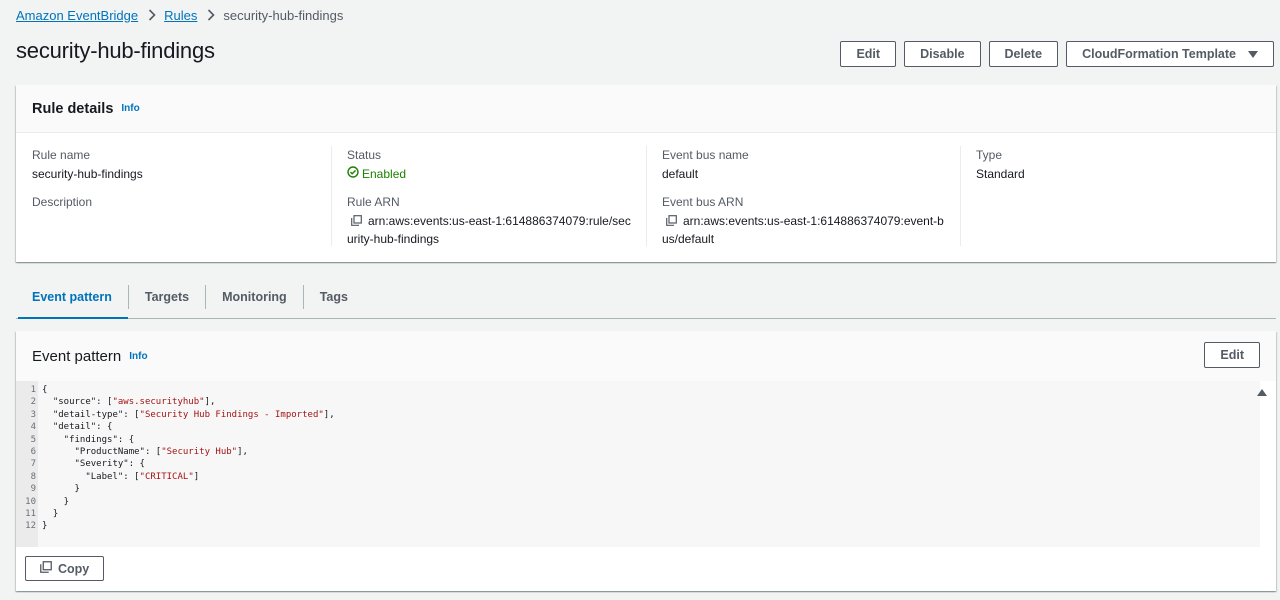 The width and height of the screenshot is (1280, 600). What do you see at coordinates (30, 526) in the screenshot?
I see `line-number: 12` at bounding box center [30, 526].